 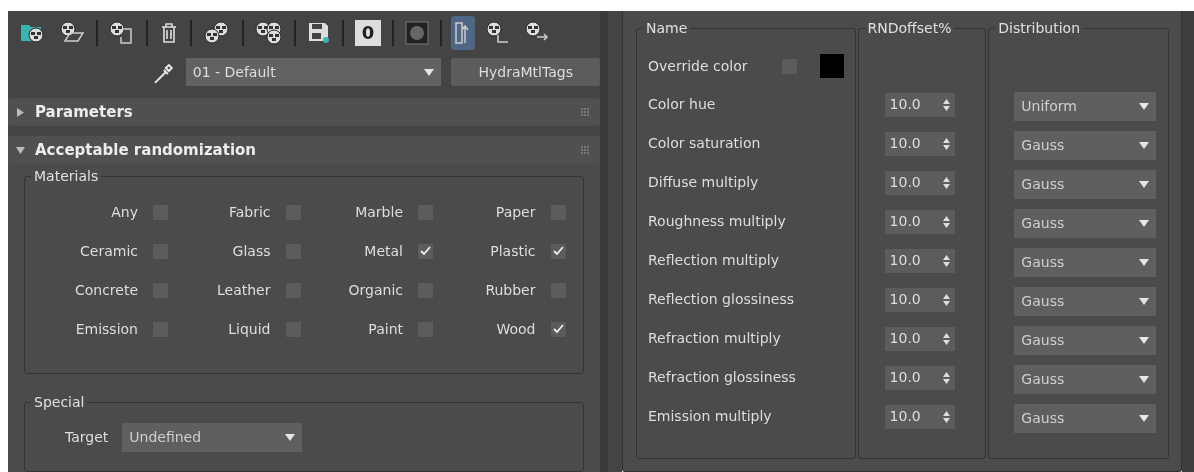 What do you see at coordinates (109, 251) in the screenshot?
I see `checkbox-label: Ceramic` at bounding box center [109, 251].